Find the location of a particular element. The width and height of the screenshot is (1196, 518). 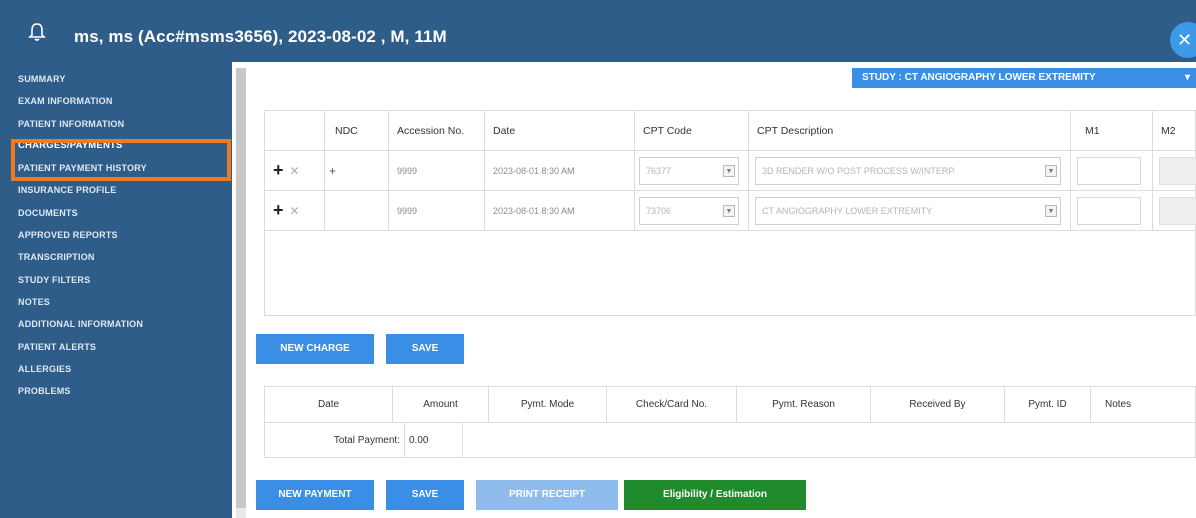

print-receipt-button: PRINT RECEIPT is located at coordinates (547, 495).